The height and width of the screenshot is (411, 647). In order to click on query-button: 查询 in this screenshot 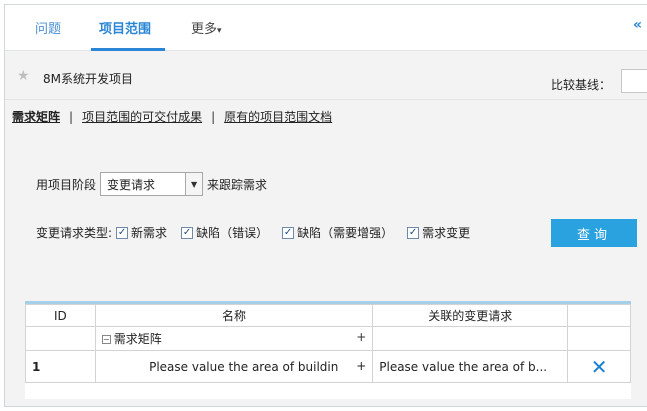, I will do `click(594, 233)`.